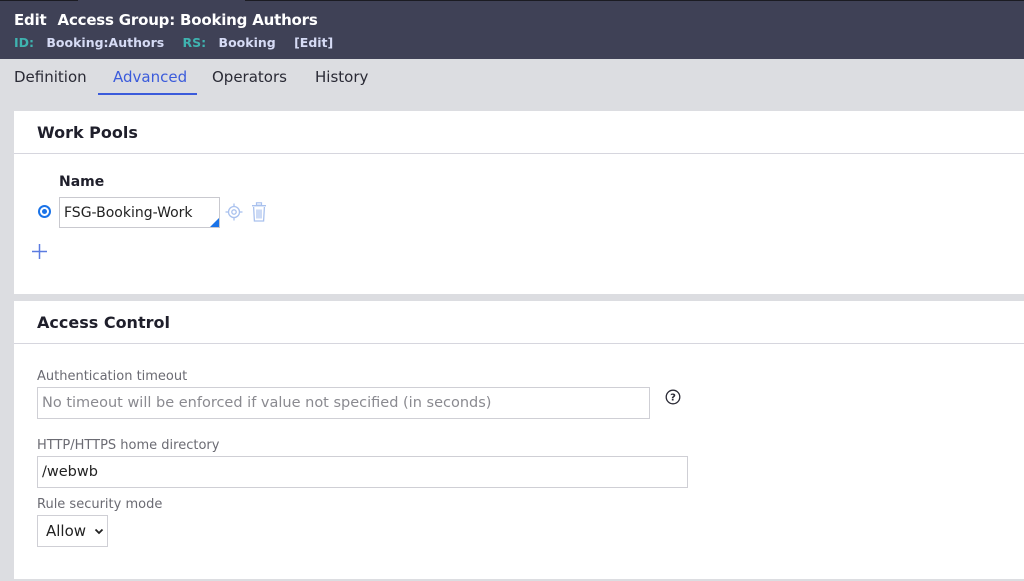 This screenshot has height=581, width=1024. Describe the element at coordinates (39, 251) in the screenshot. I see `plus-icon` at that location.